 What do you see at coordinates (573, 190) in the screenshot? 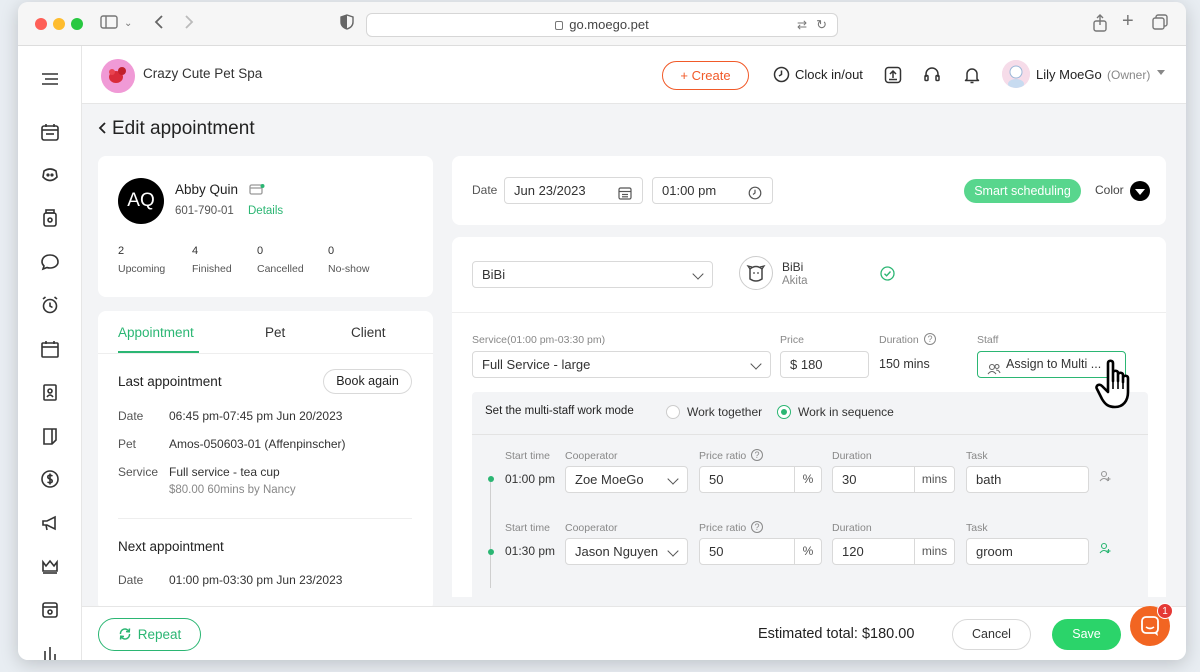
I see `date-picker: Jun 23/2023` at bounding box center [573, 190].